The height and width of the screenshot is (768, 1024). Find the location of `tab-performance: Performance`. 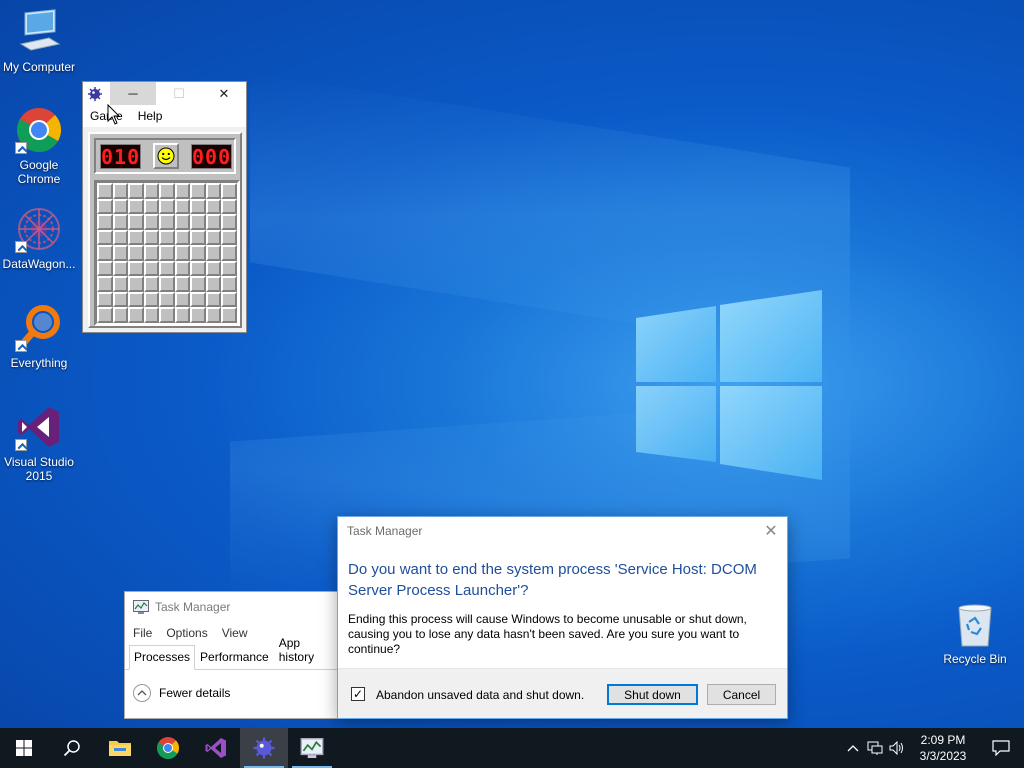

tab-performance: Performance is located at coordinates (234, 657).